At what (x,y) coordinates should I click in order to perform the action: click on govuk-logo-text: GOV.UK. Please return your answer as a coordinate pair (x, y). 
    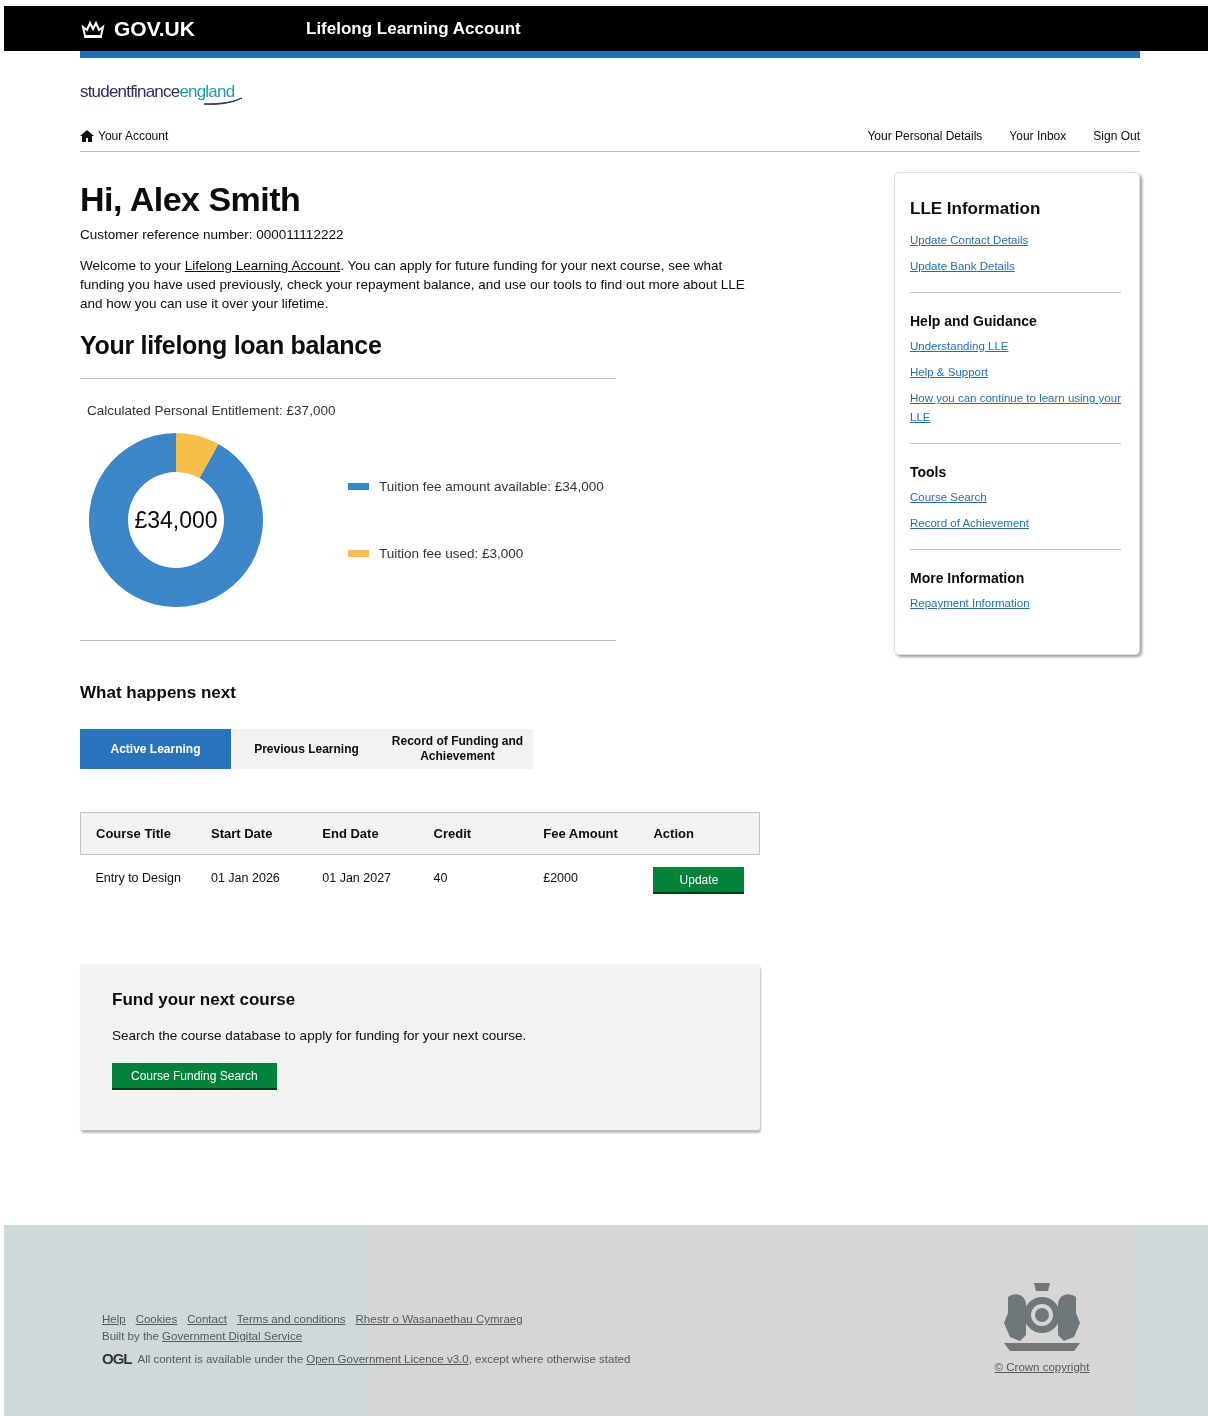
    Looking at the image, I should click on (154, 28).